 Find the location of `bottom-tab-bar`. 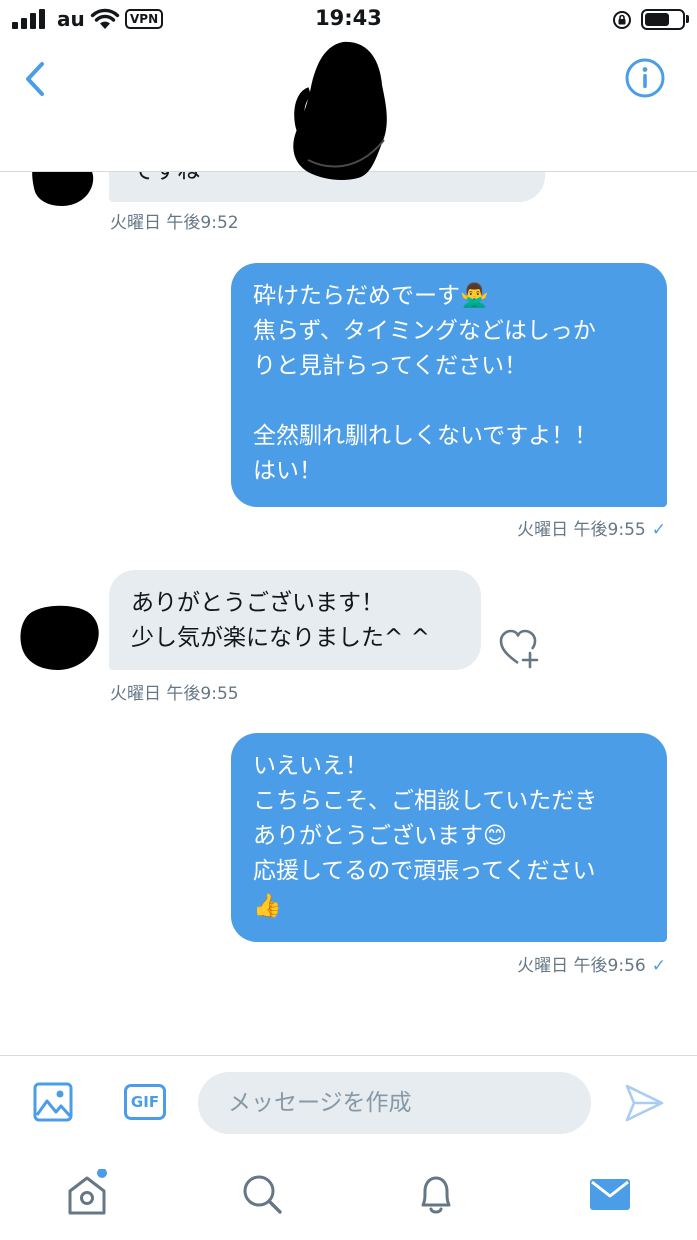

bottom-tab-bar is located at coordinates (348, 1196).